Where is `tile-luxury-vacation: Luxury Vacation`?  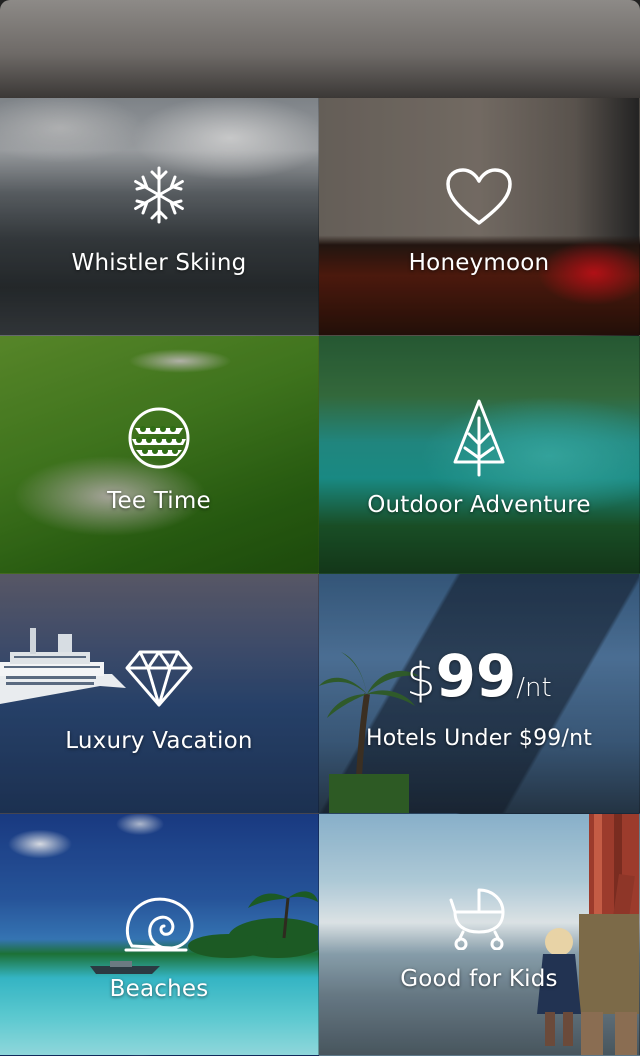 tile-luxury-vacation: Luxury Vacation is located at coordinates (159, 694).